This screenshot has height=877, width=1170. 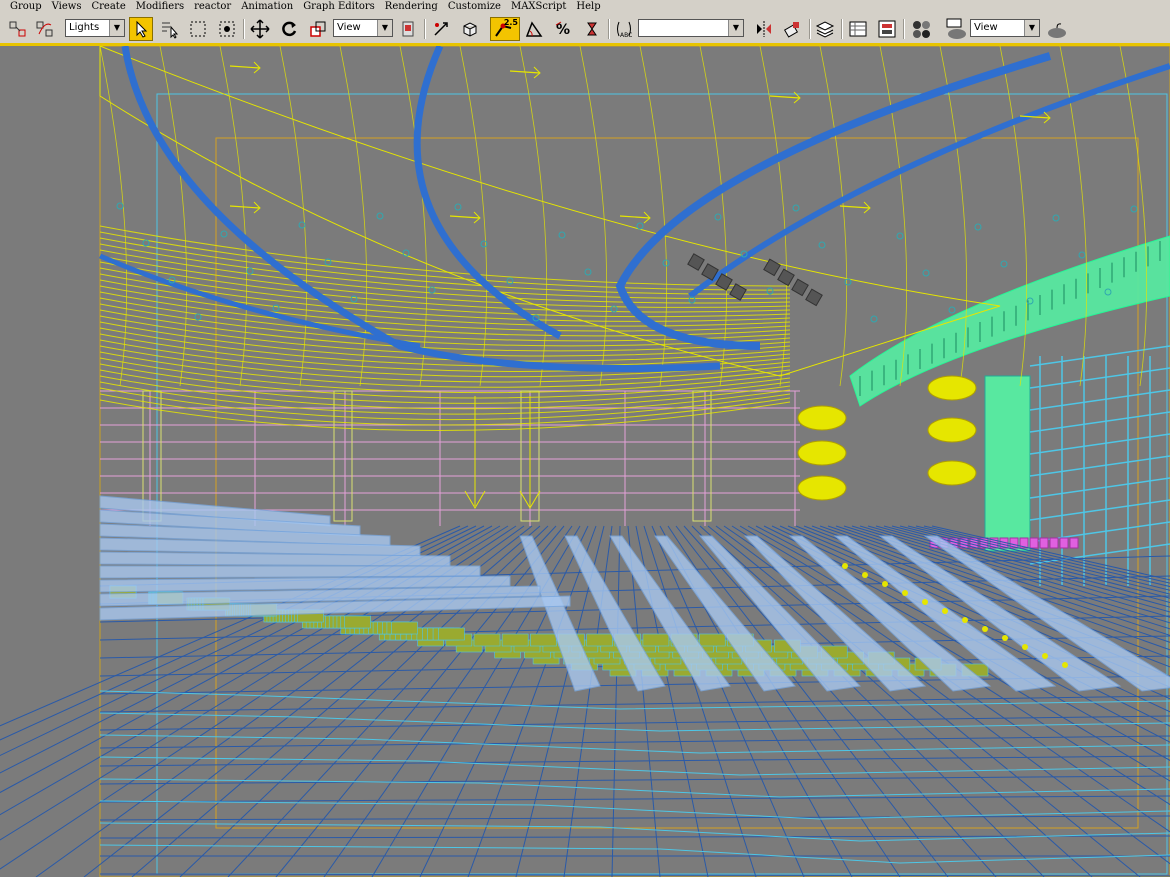 I want to click on menu-rendering: Rendering, so click(x=411, y=6).